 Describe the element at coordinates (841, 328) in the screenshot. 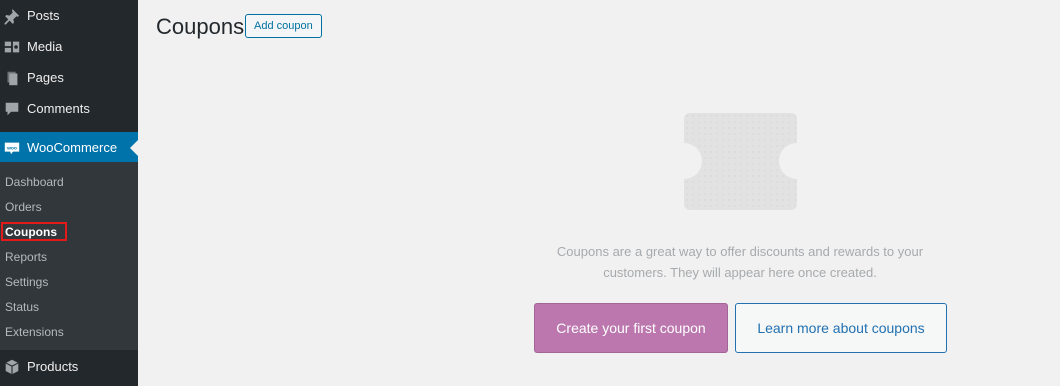

I see `learn-more-coupons-button: Learn more about coupons` at that location.